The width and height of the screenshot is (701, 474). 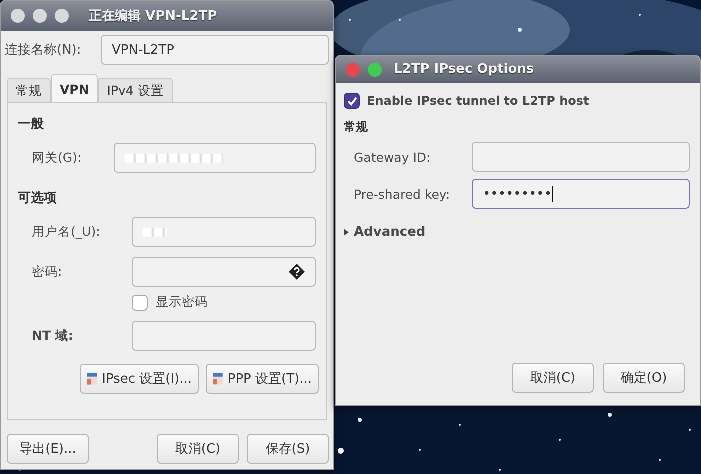 What do you see at coordinates (135, 90) in the screenshot?
I see `tab: IPv4 设置` at bounding box center [135, 90].